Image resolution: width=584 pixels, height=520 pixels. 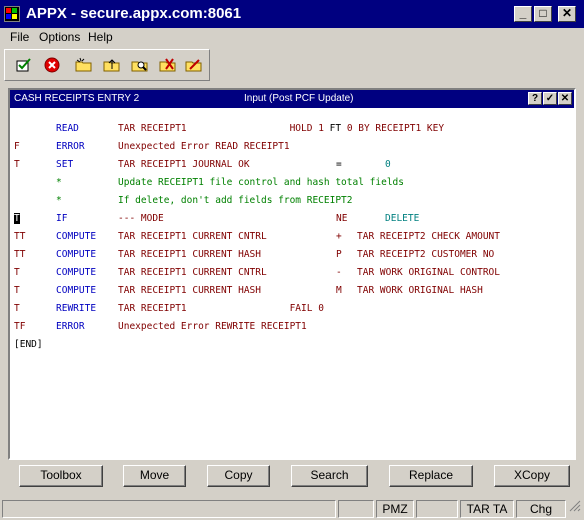 What do you see at coordinates (428, 236) in the screenshot?
I see `line-value: TAR RECEIPT2 CHECK AMOUNT` at bounding box center [428, 236].